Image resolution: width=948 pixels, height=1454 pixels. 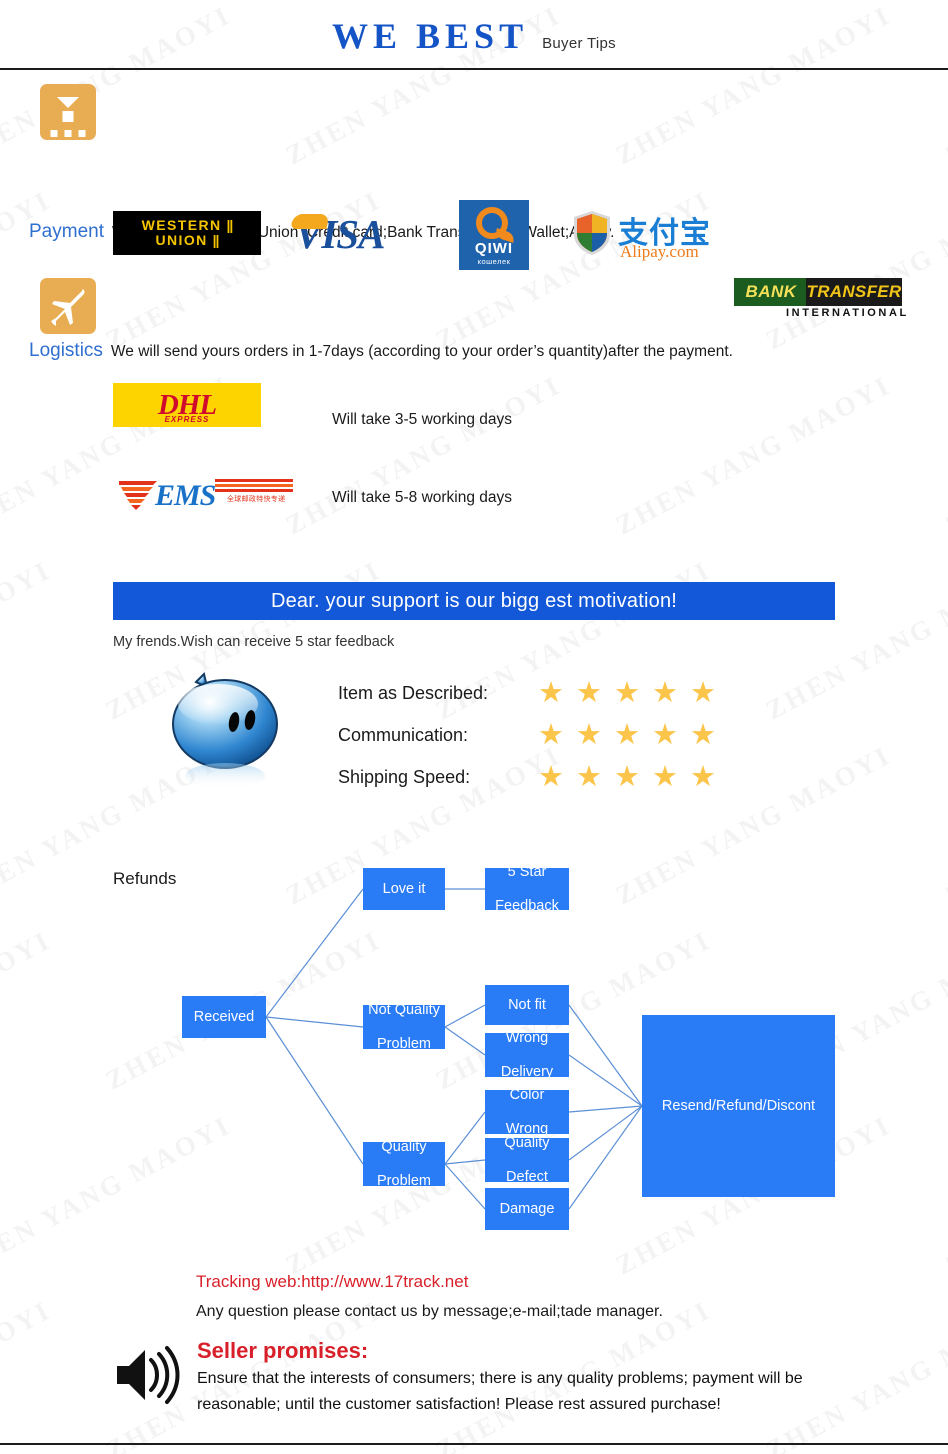 What do you see at coordinates (474, 1444) in the screenshot?
I see `footer-divider` at bounding box center [474, 1444].